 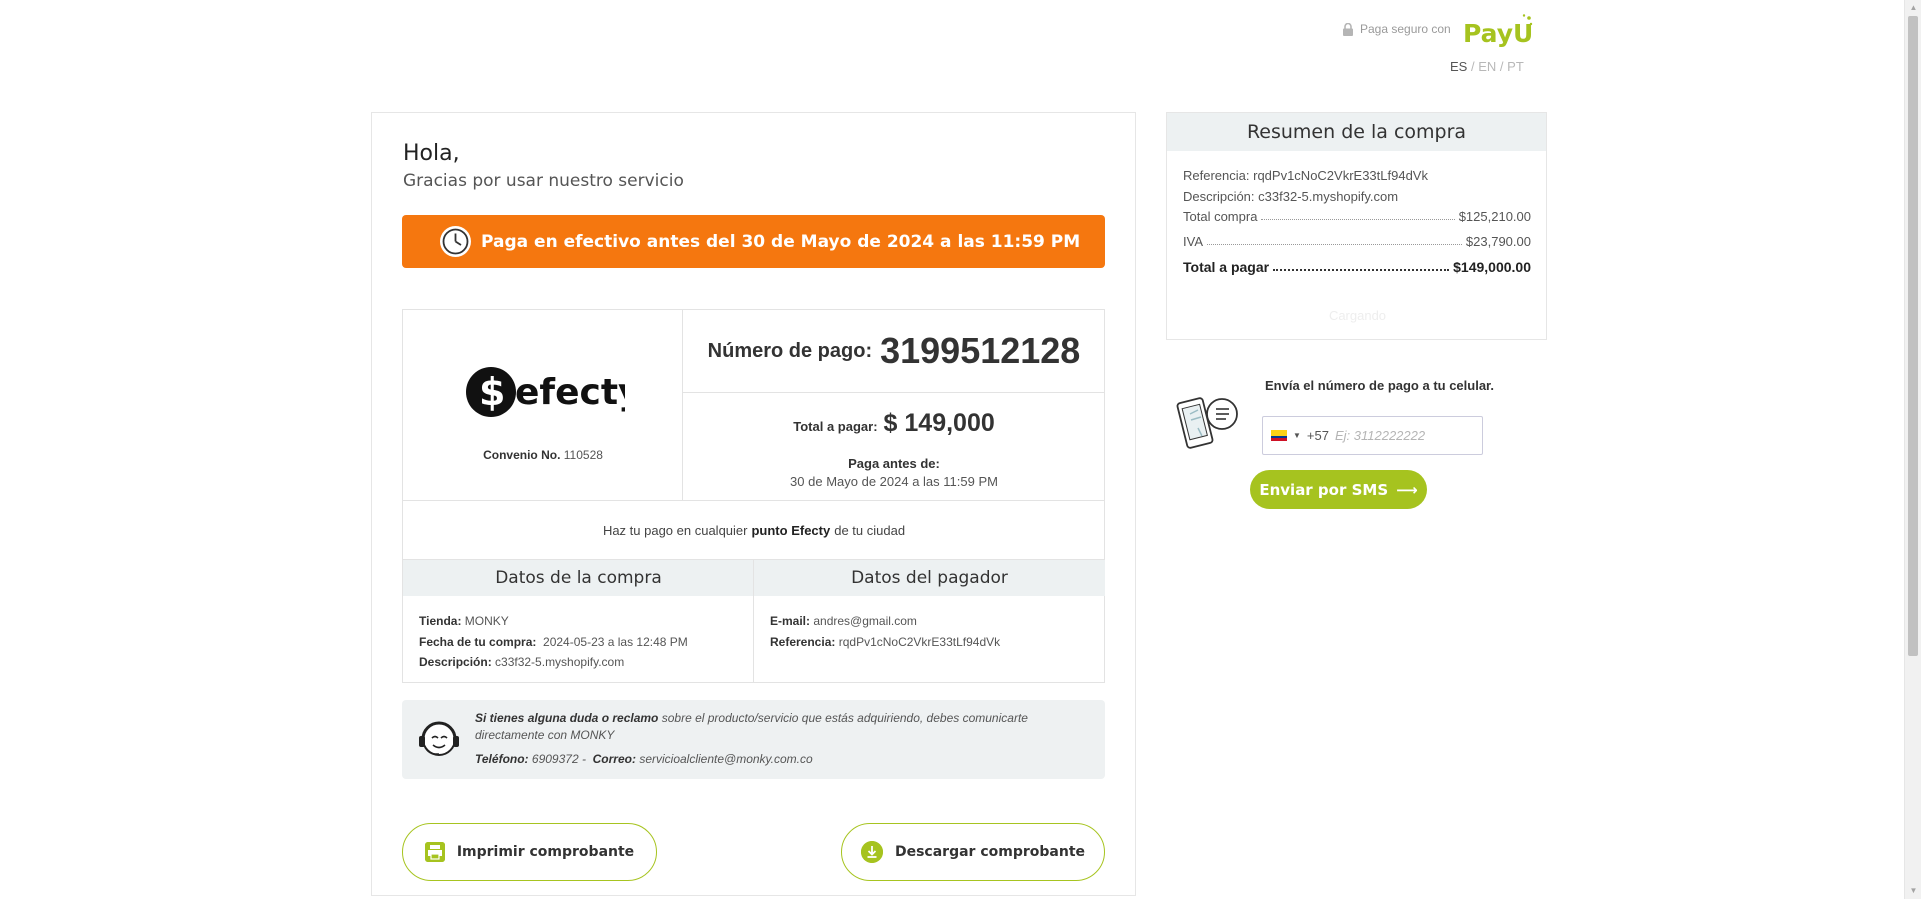 I want to click on language-selector: ES / EN / PT, so click(x=1487, y=66).